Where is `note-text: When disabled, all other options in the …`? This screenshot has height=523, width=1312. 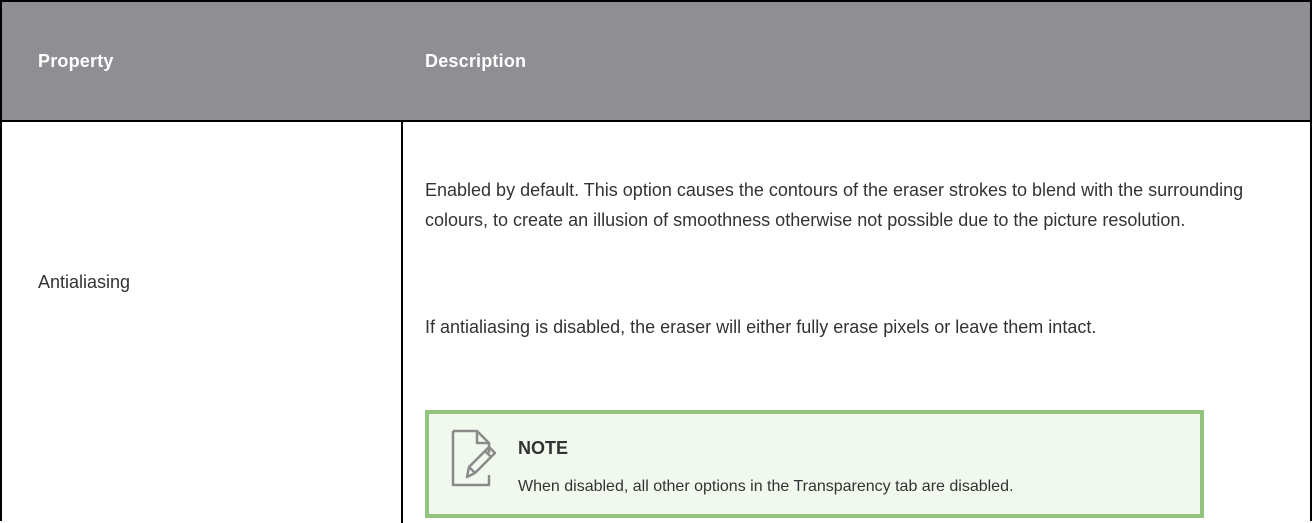 note-text: When disabled, all other options in the … is located at coordinates (766, 486).